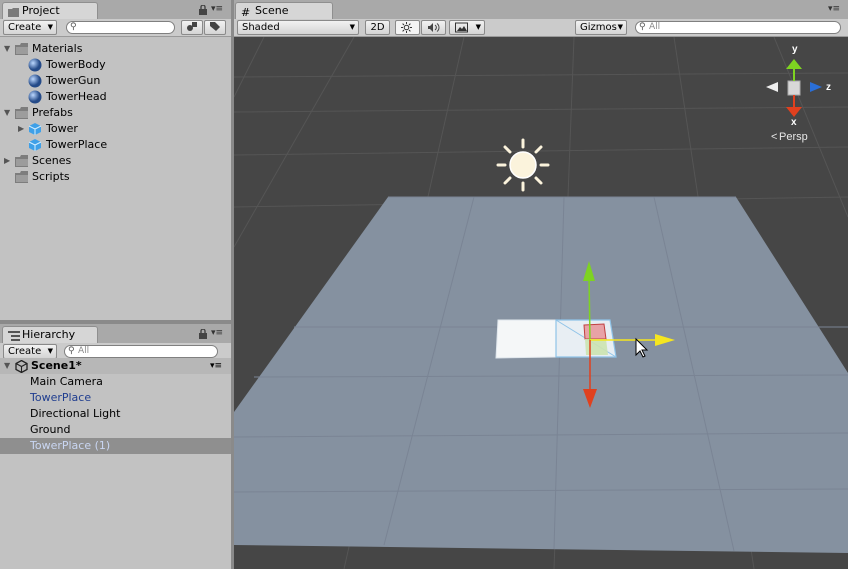 This screenshot has height=569, width=848. I want to click on tab-hierarchy: Hierarchy, so click(50, 334).